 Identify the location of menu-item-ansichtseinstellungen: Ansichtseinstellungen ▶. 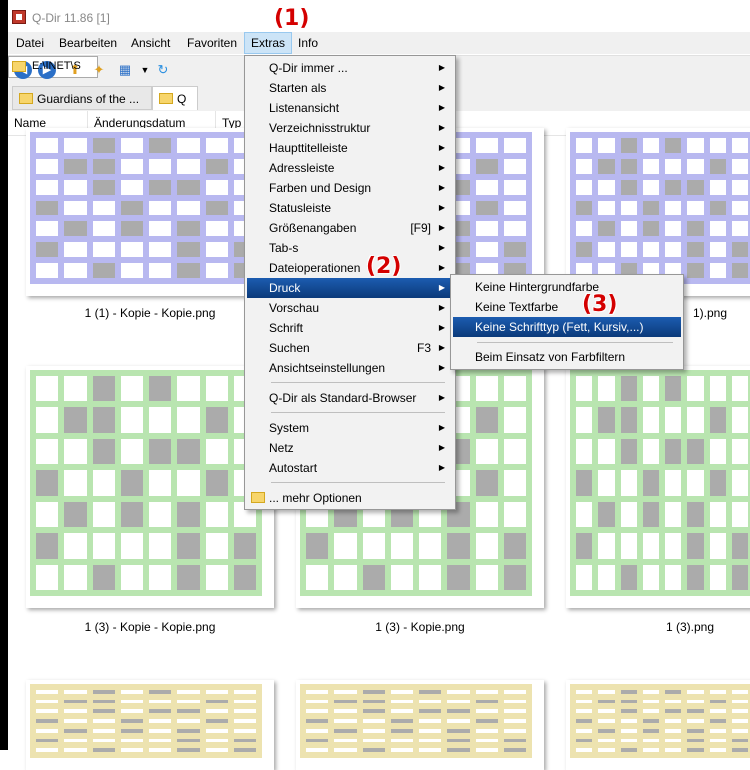
(350, 368).